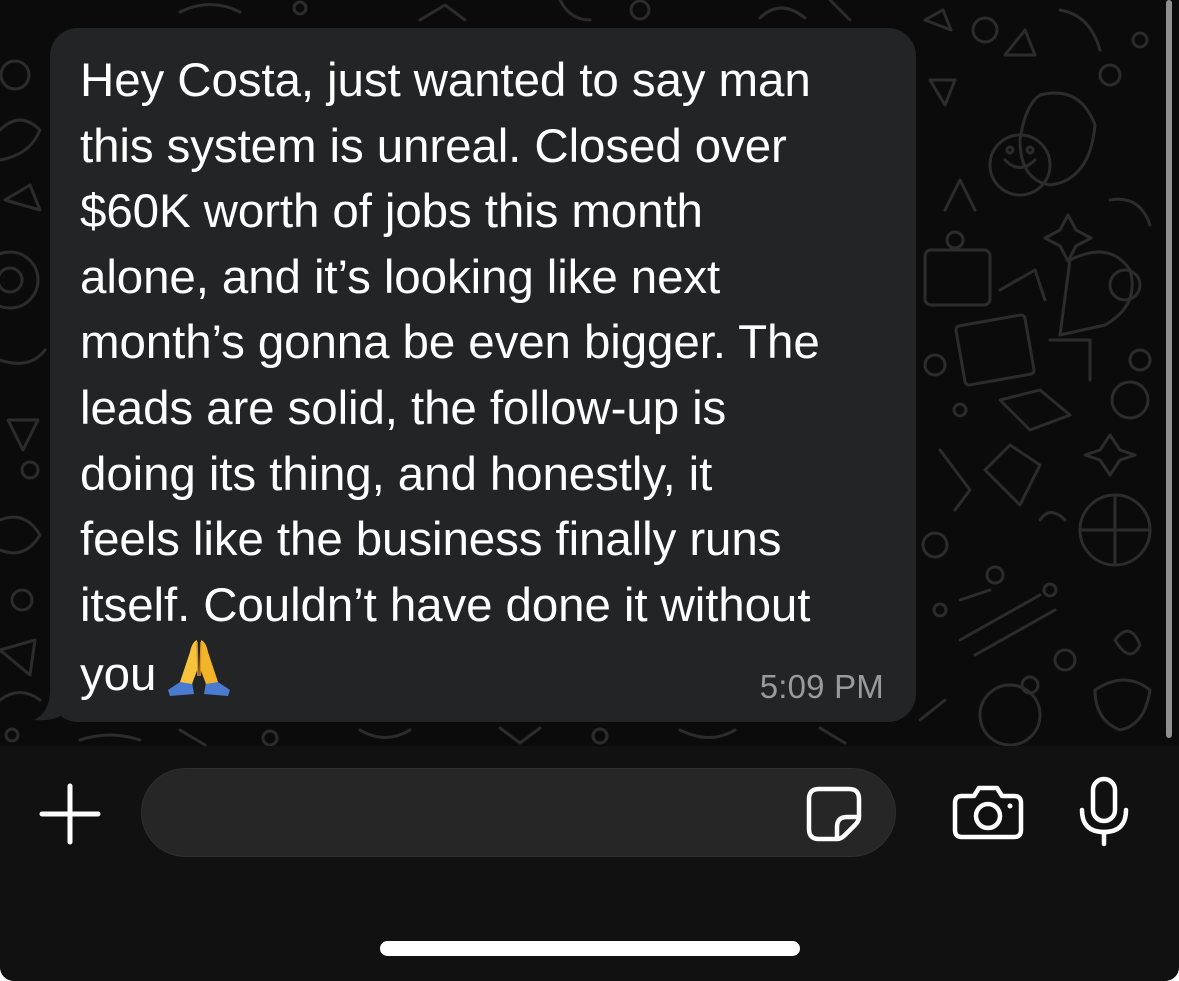 Image resolution: width=1179 pixels, height=981 pixels. Describe the element at coordinates (118, 675) in the screenshot. I see `message-line: you` at that location.